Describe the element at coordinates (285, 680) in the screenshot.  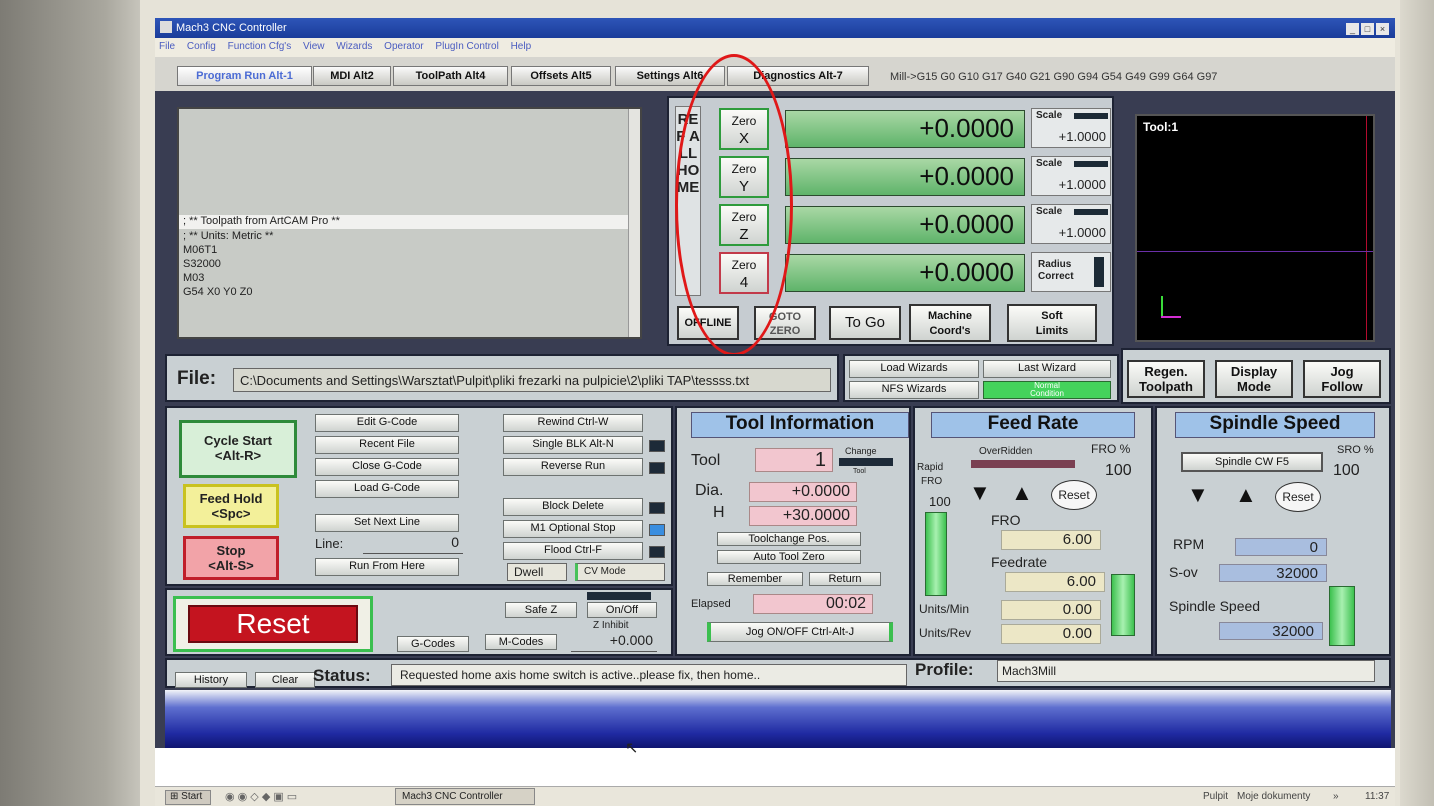
I see `clear-button: Clear` at that location.